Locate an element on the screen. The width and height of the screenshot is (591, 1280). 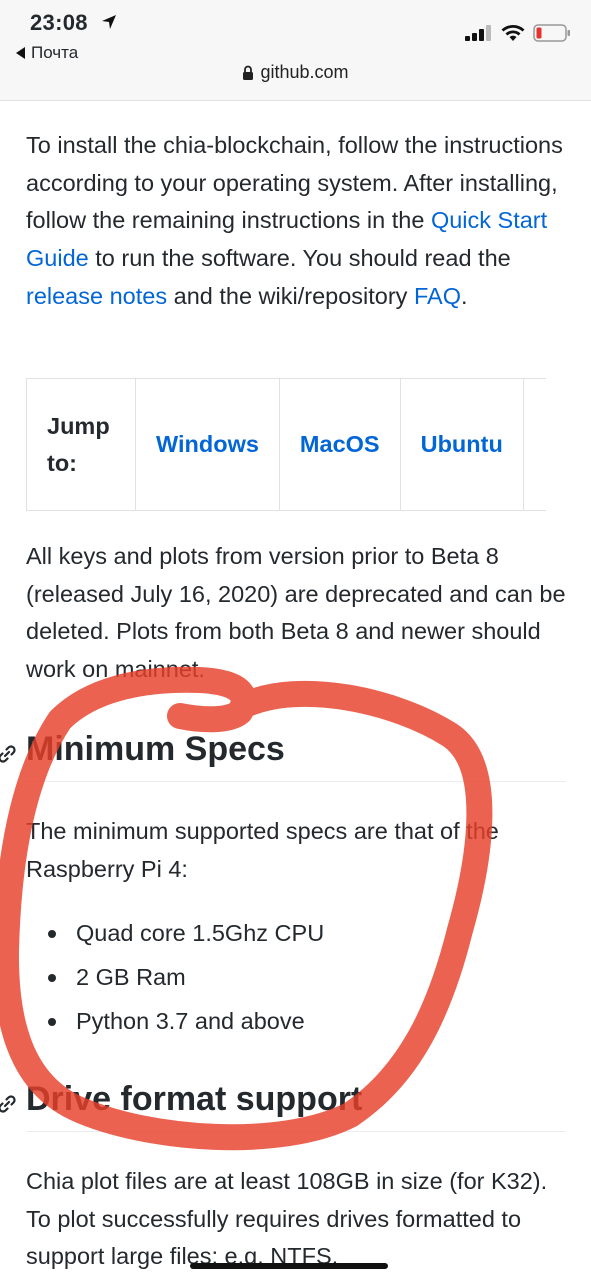
list-item-text: Quad core 1.5Ghz CPU is located at coordinates (200, 933).